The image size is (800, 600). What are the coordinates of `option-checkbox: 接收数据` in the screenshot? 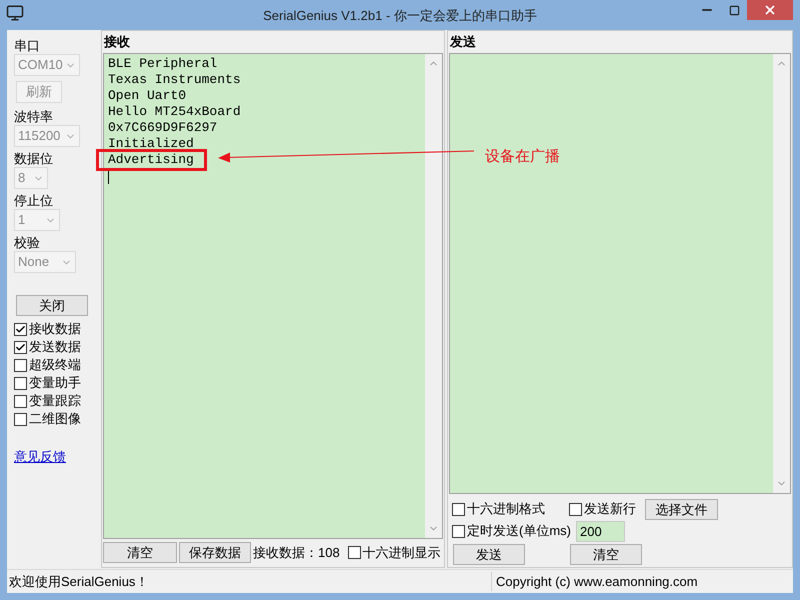 It's located at (57, 329).